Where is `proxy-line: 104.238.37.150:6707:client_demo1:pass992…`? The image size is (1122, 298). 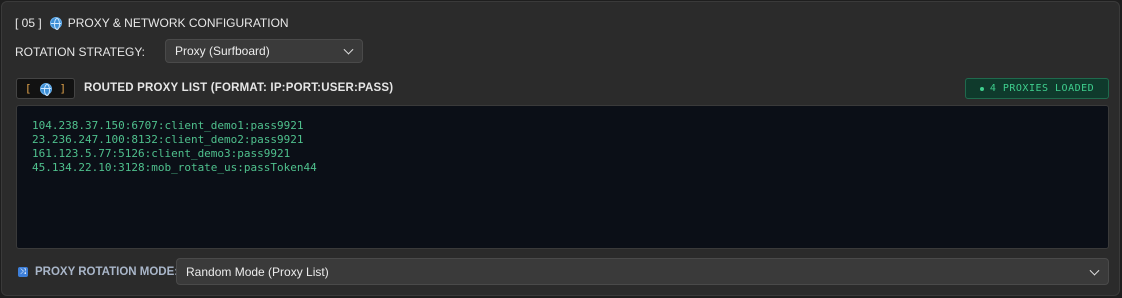
proxy-line: 104.238.37.150:6707:client_demo1:pass992… is located at coordinates (168, 125).